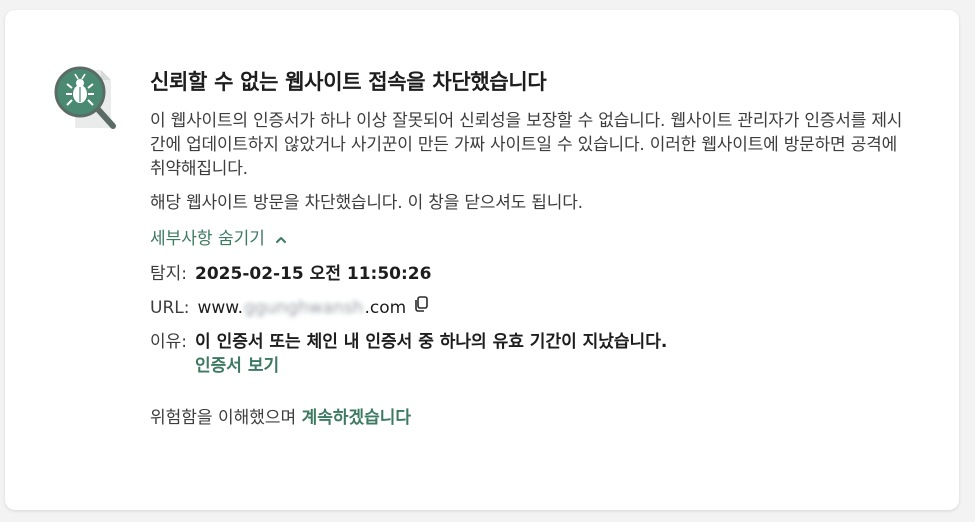  What do you see at coordinates (421, 304) in the screenshot?
I see `copy-icon` at bounding box center [421, 304].